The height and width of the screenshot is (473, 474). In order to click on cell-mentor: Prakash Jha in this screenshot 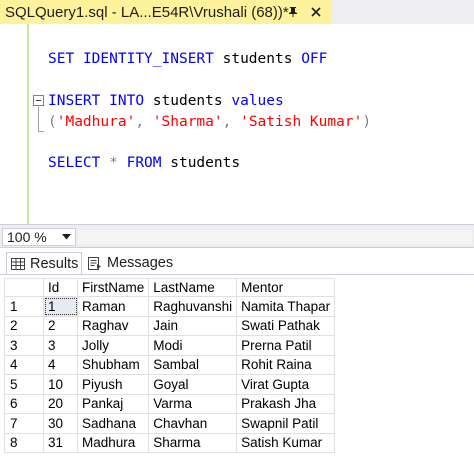, I will do `click(286, 403)`.